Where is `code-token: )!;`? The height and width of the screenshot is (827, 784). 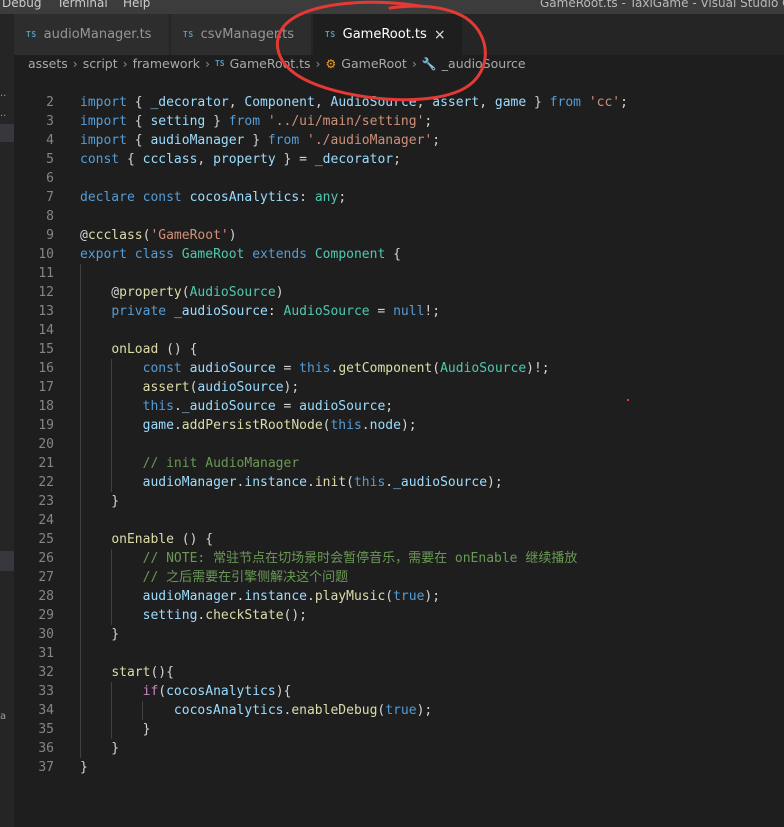
code-token: )!; is located at coordinates (538, 368).